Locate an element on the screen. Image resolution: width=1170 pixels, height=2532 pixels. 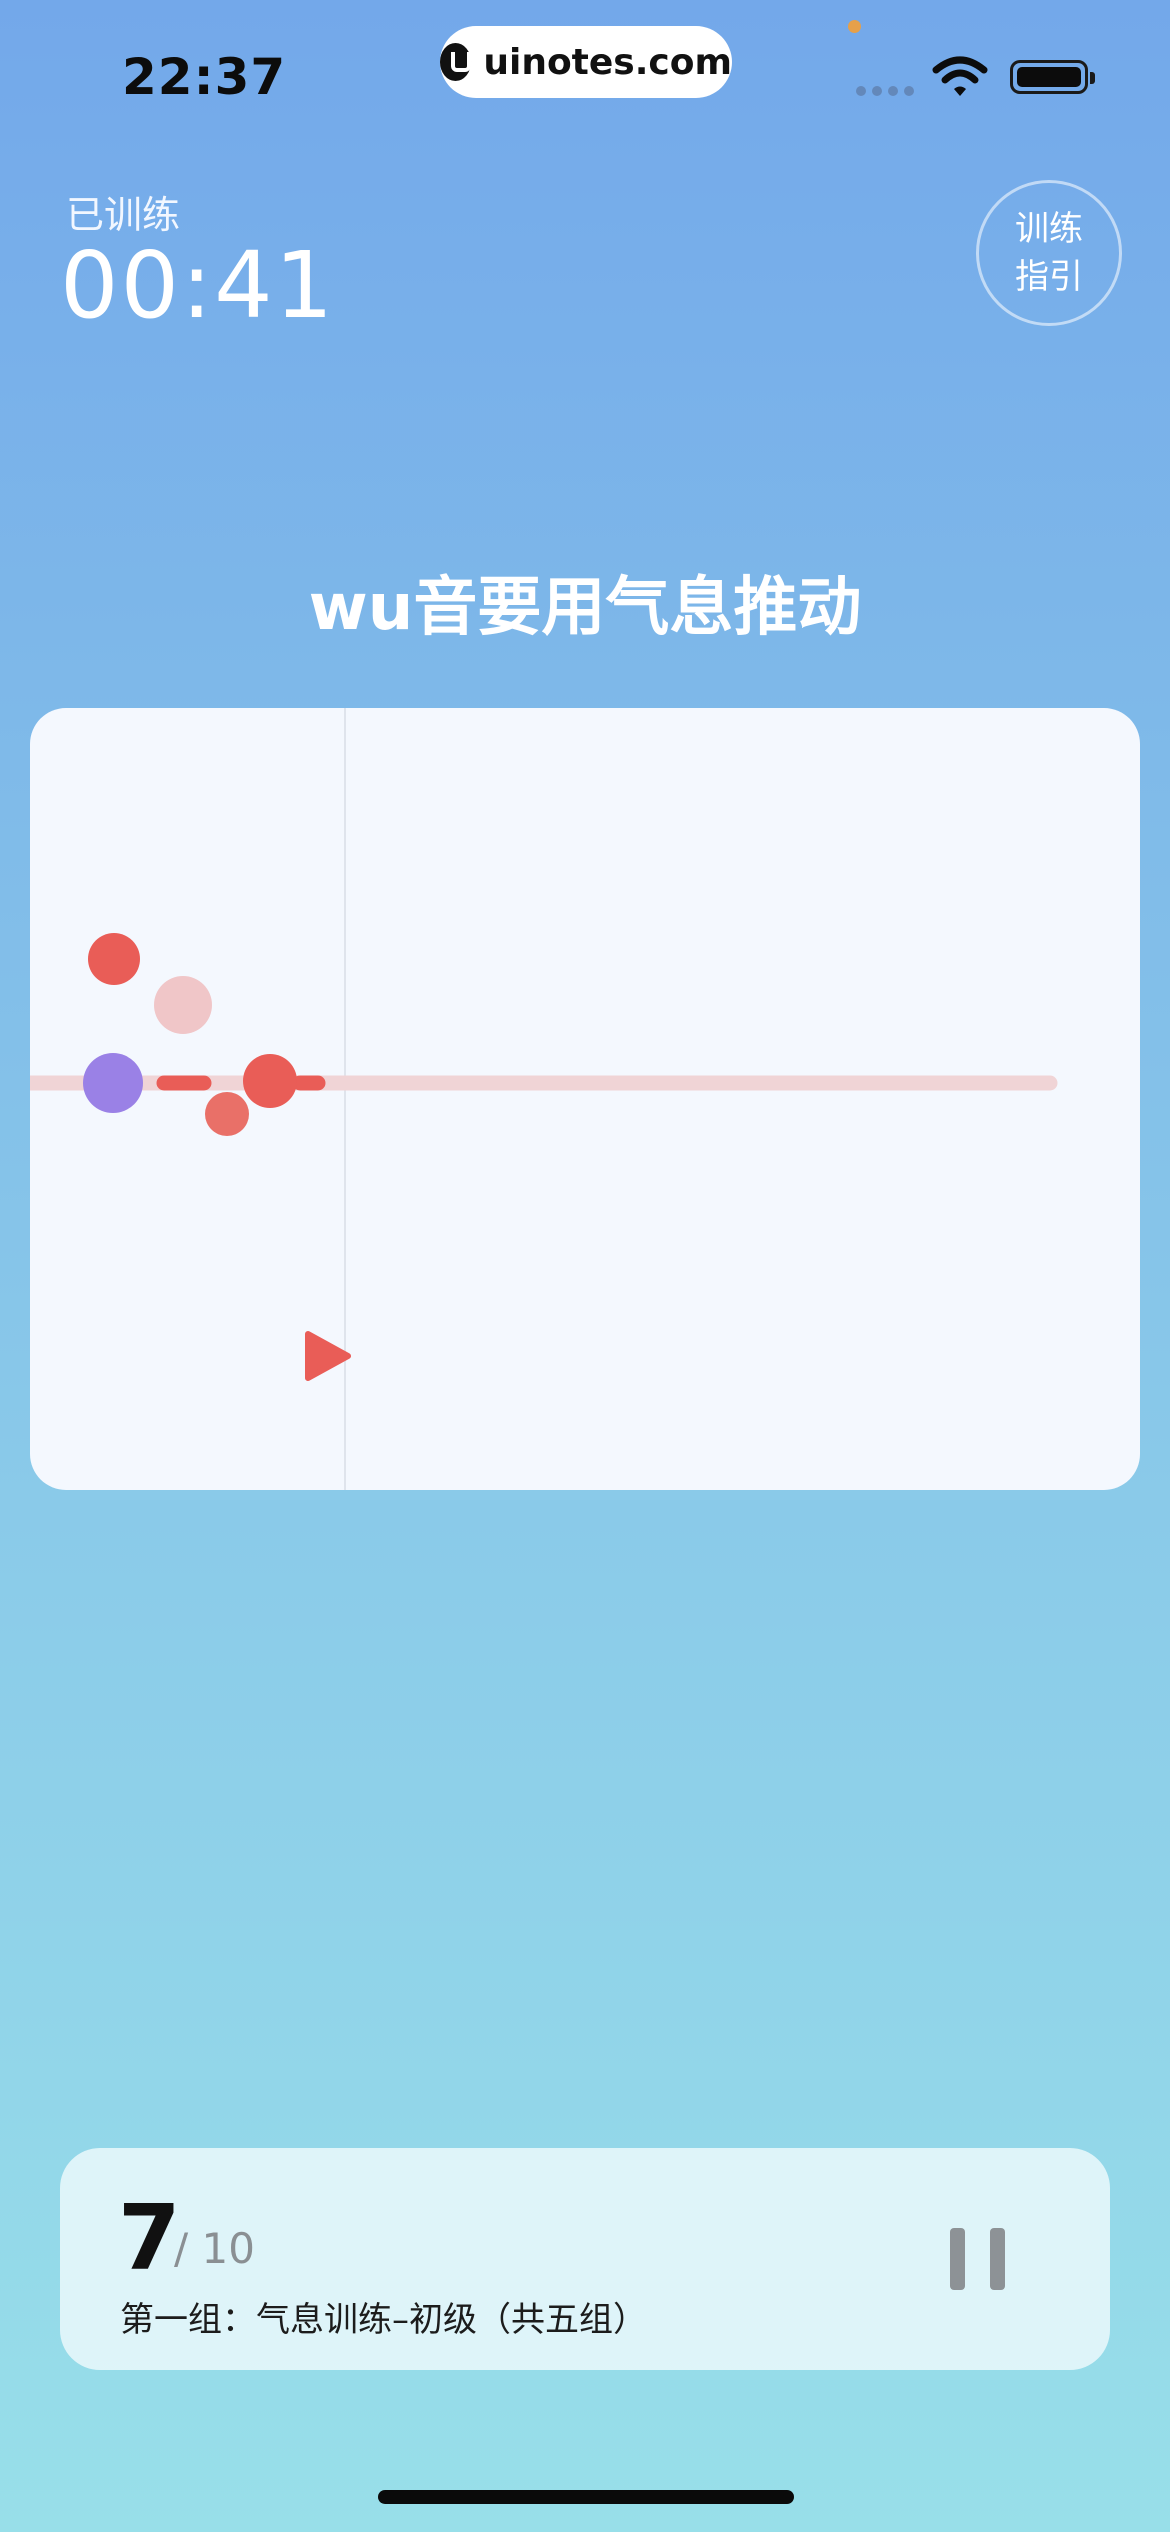
pitch-dot-faded is located at coordinates (183, 1005).